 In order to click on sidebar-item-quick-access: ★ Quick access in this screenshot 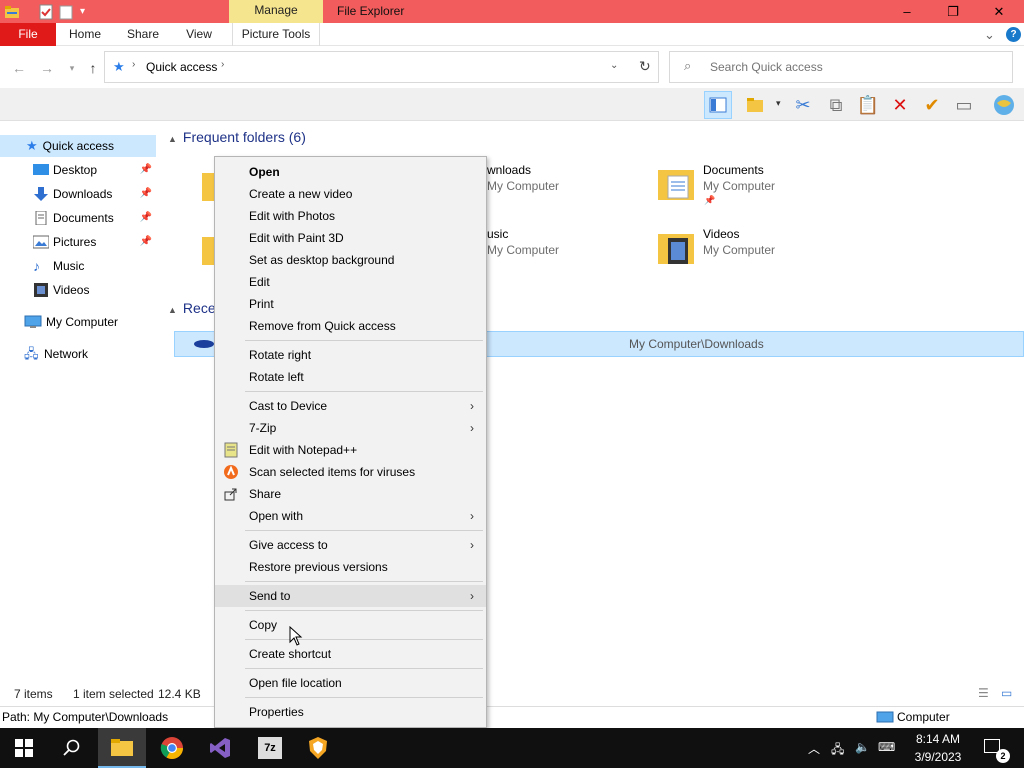, I will do `click(78, 146)`.